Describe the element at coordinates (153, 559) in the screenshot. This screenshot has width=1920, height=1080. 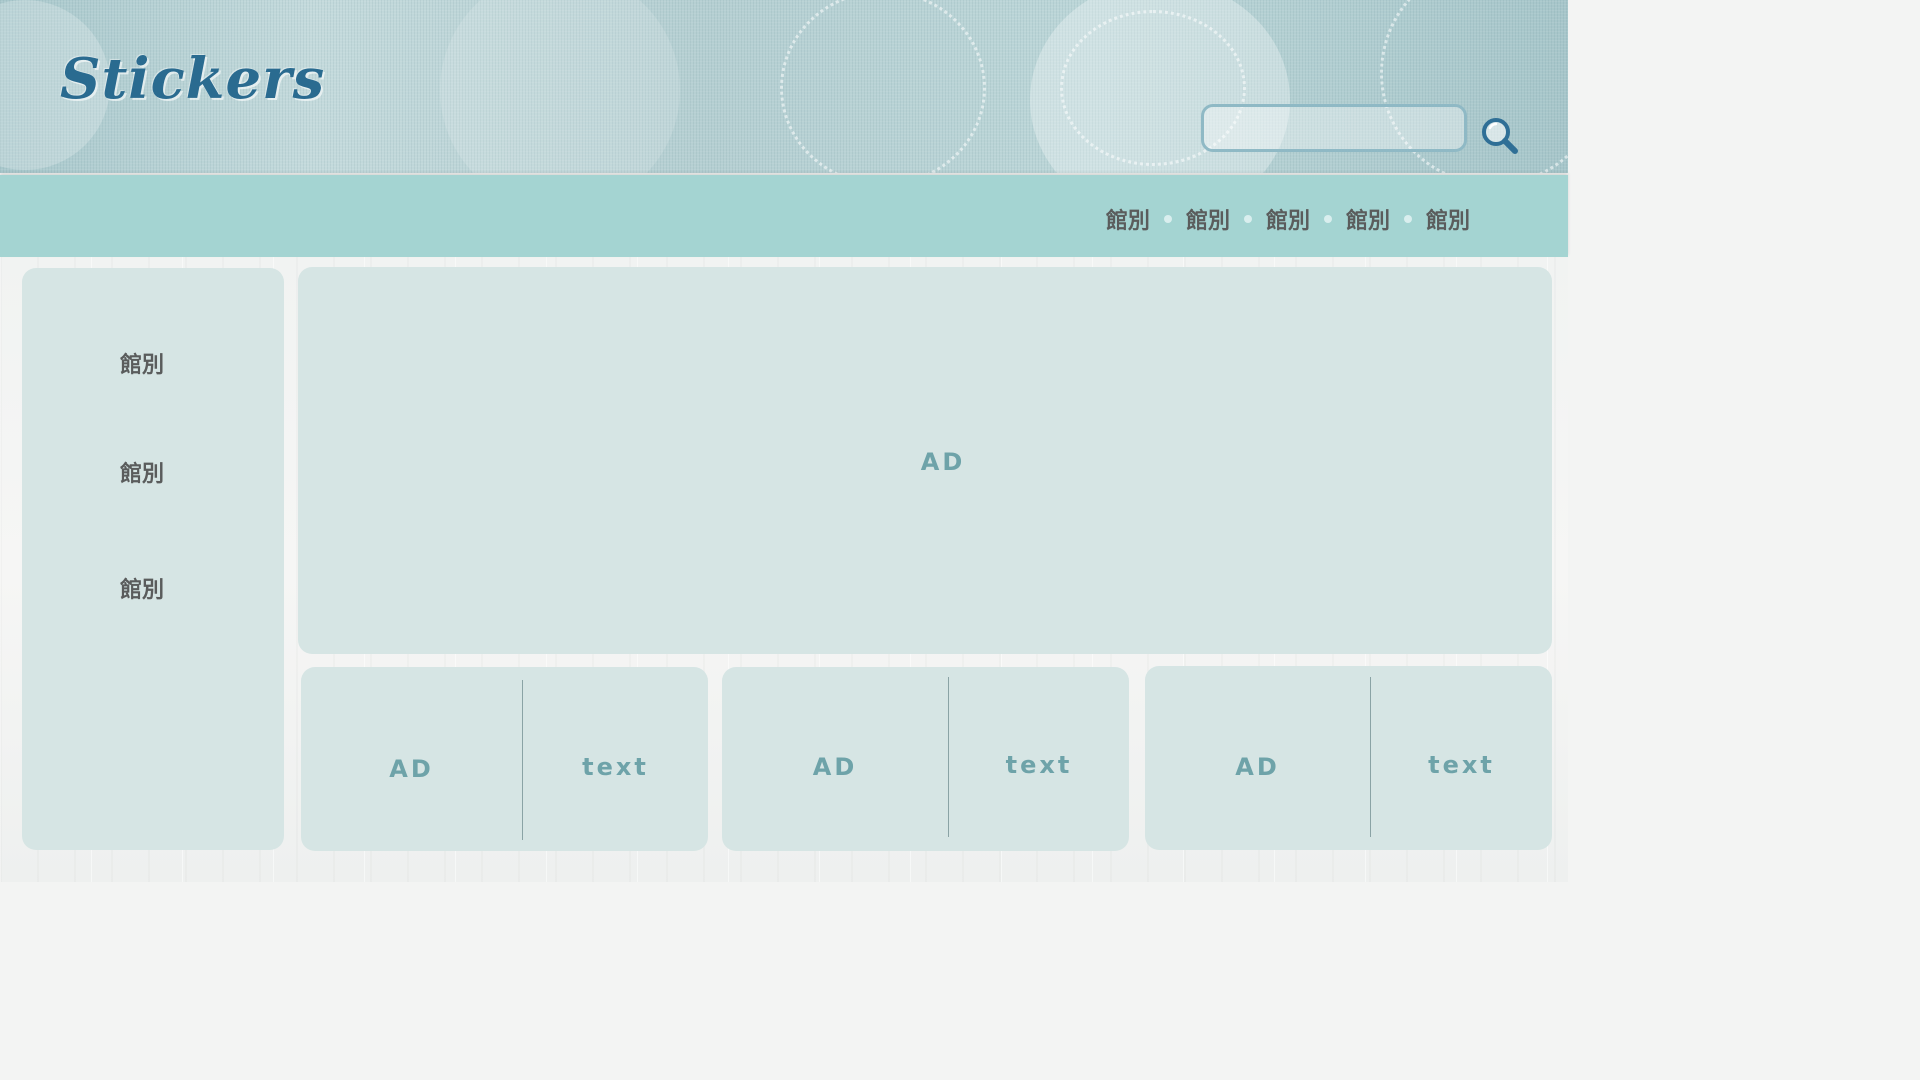
I see `sidebar: 館別 館別 館別` at that location.